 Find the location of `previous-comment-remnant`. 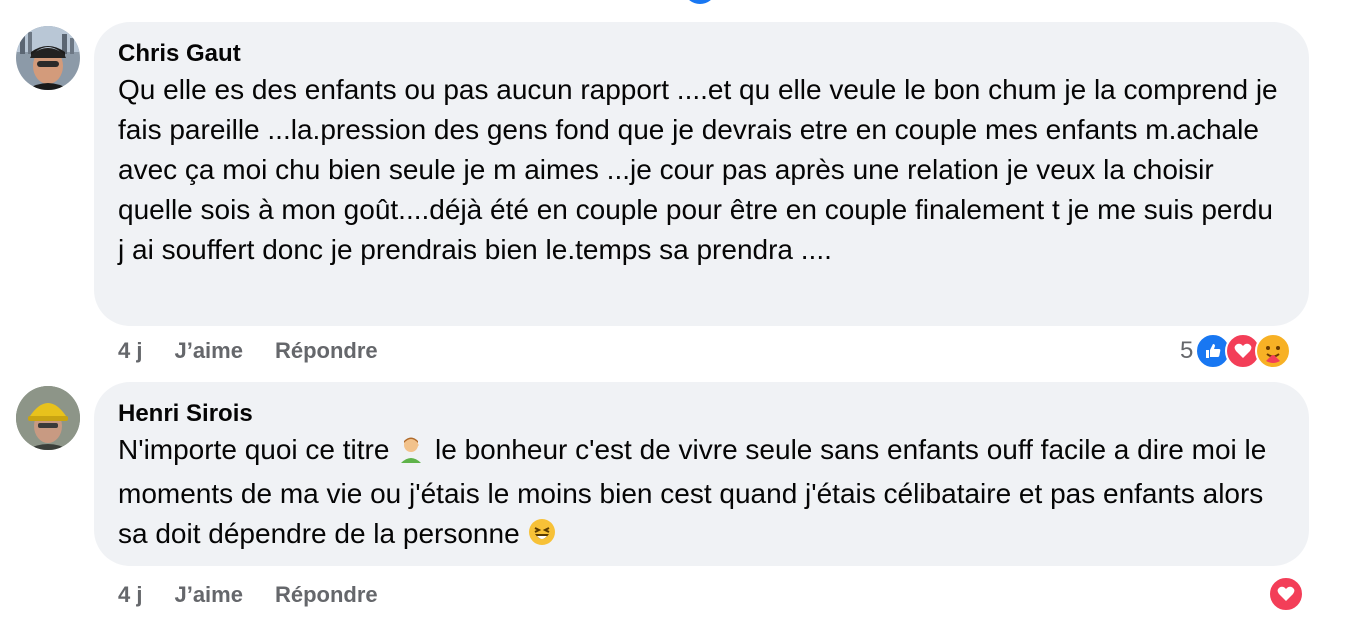

previous-comment-remnant is located at coordinates (678, 2).